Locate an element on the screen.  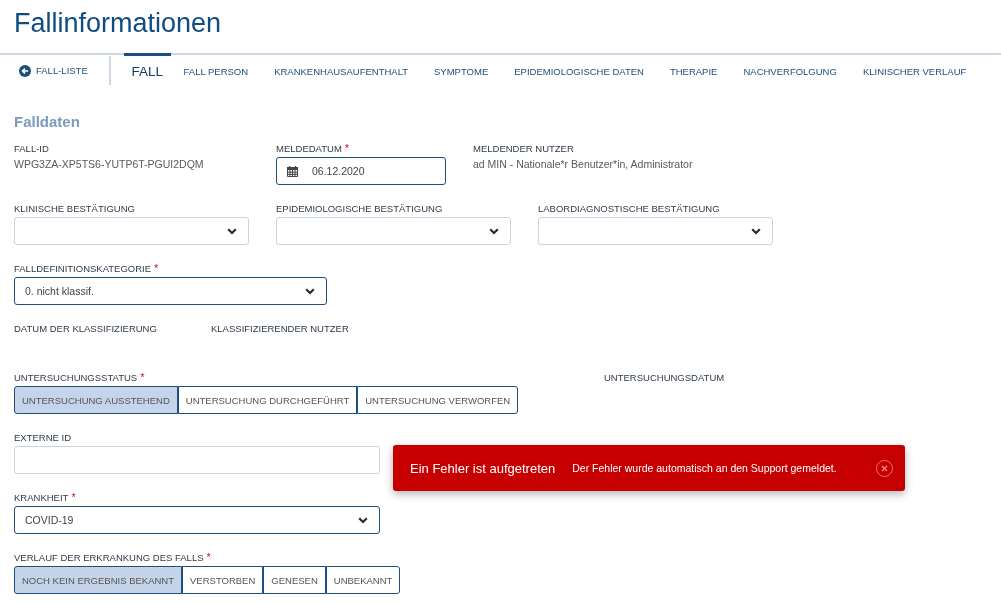
field-label: FALL-ID is located at coordinates (31, 148).